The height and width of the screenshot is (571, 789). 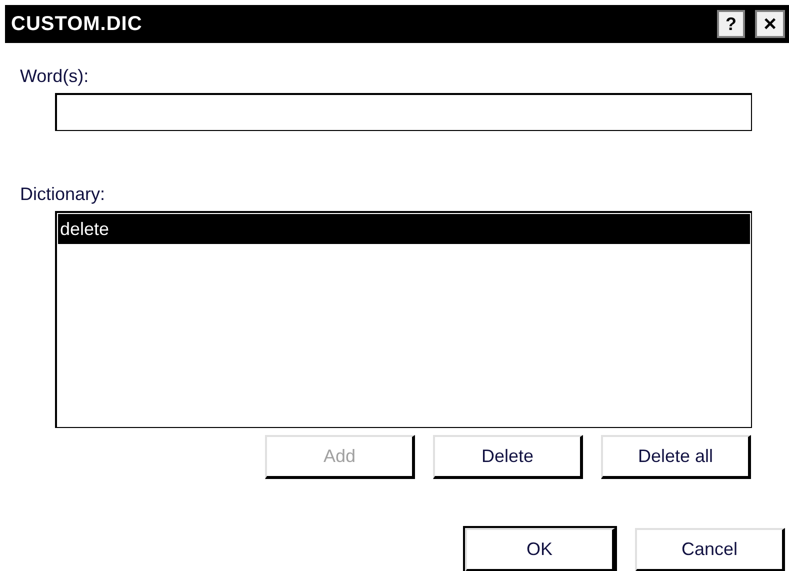 What do you see at coordinates (508, 457) in the screenshot?
I see `delete-button: Delete` at bounding box center [508, 457].